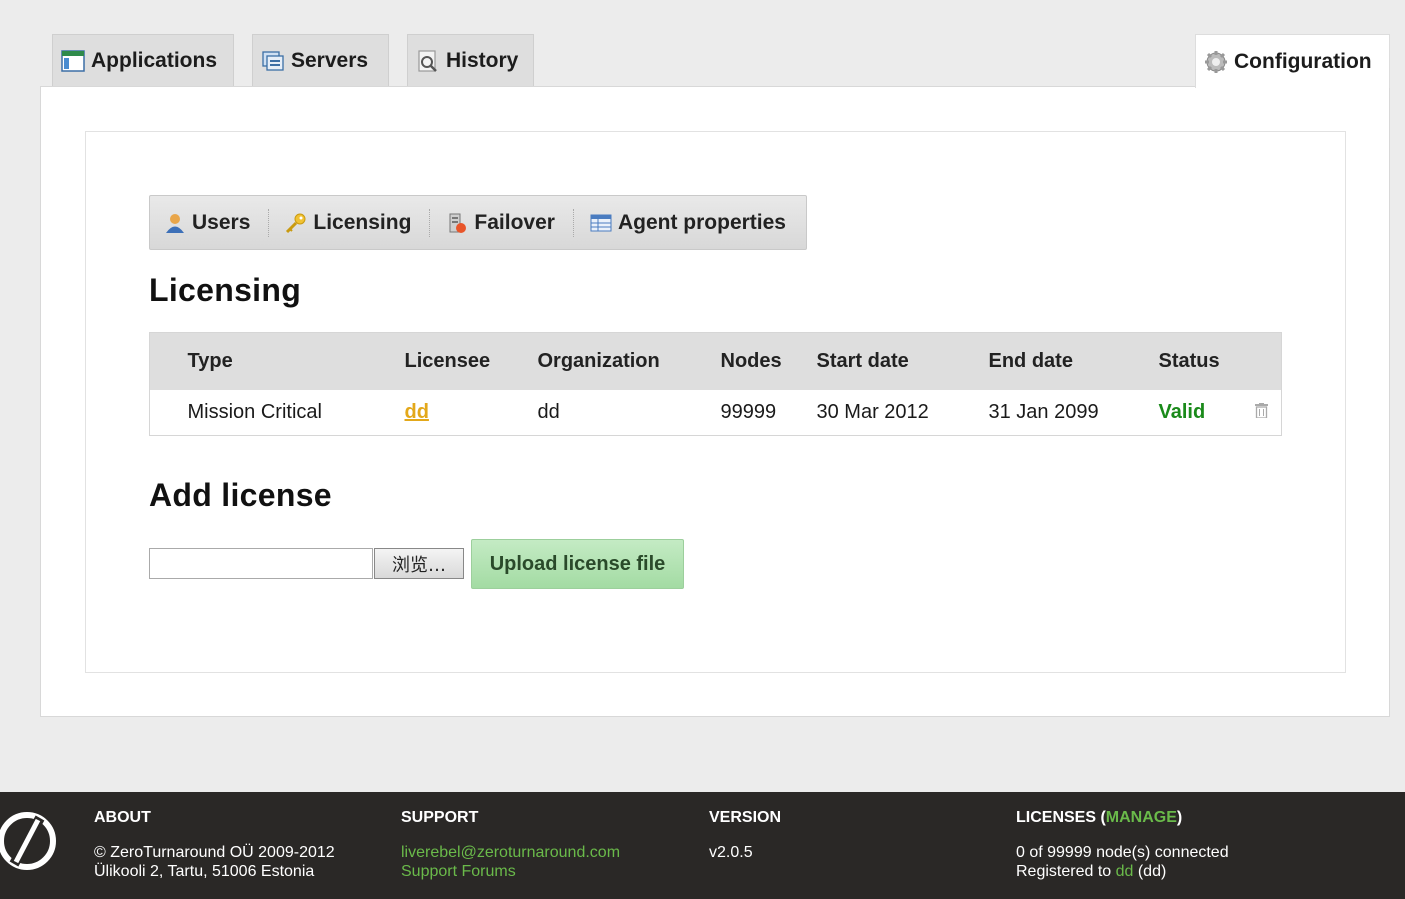 This screenshot has width=1405, height=899. Describe the element at coordinates (330, 60) in the screenshot. I see `tab-servers-label: Servers` at that location.